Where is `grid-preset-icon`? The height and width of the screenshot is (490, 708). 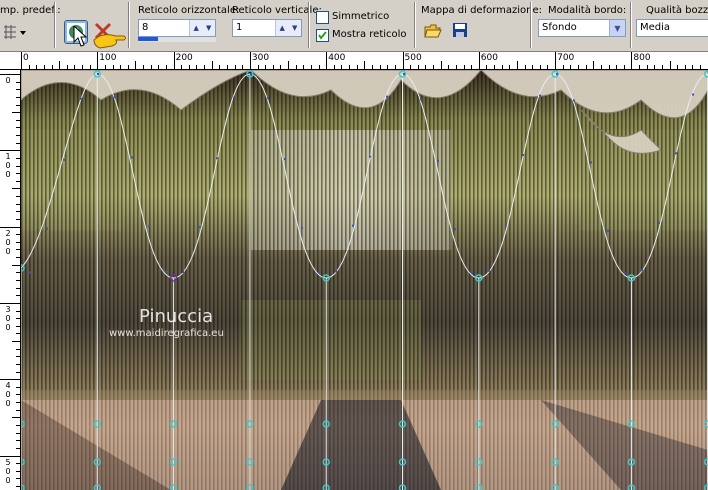 grid-preset-icon is located at coordinates (15, 32).